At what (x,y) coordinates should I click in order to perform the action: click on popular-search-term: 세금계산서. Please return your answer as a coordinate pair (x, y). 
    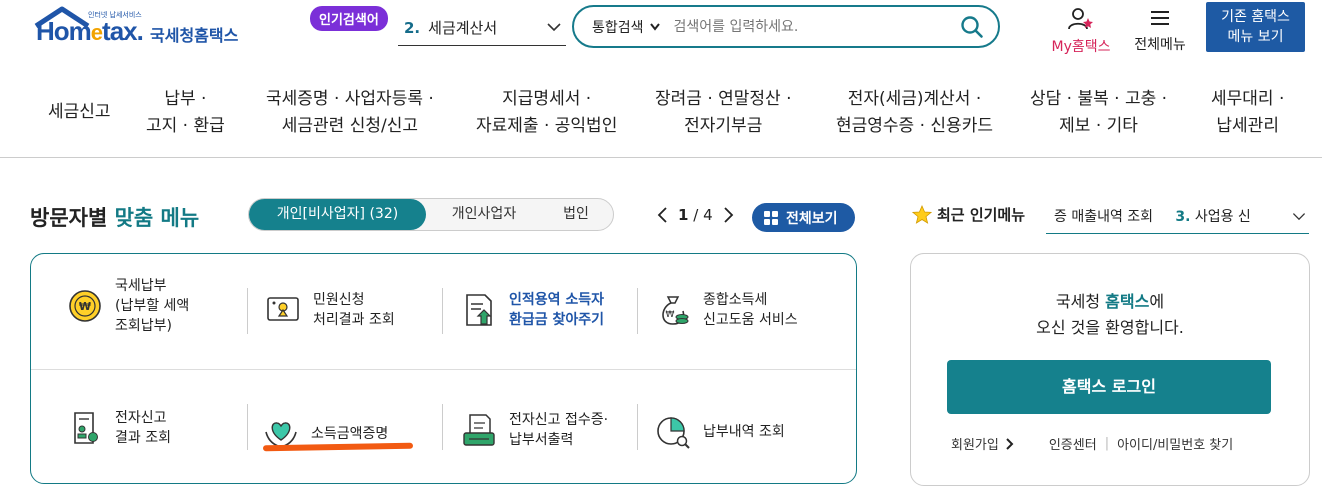
    Looking at the image, I should click on (463, 28).